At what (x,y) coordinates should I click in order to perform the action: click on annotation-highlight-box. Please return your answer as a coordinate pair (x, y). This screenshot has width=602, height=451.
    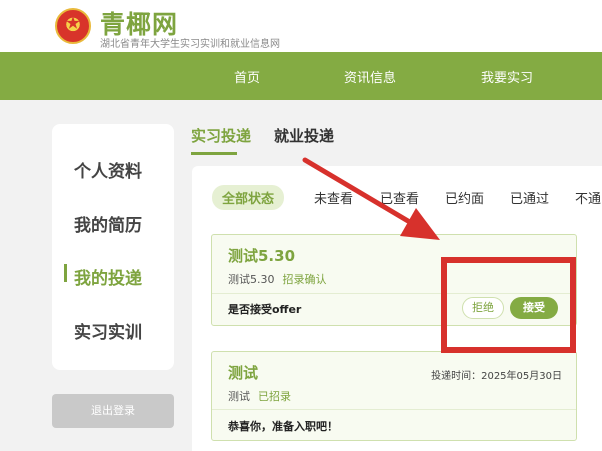
    Looking at the image, I should click on (508, 305).